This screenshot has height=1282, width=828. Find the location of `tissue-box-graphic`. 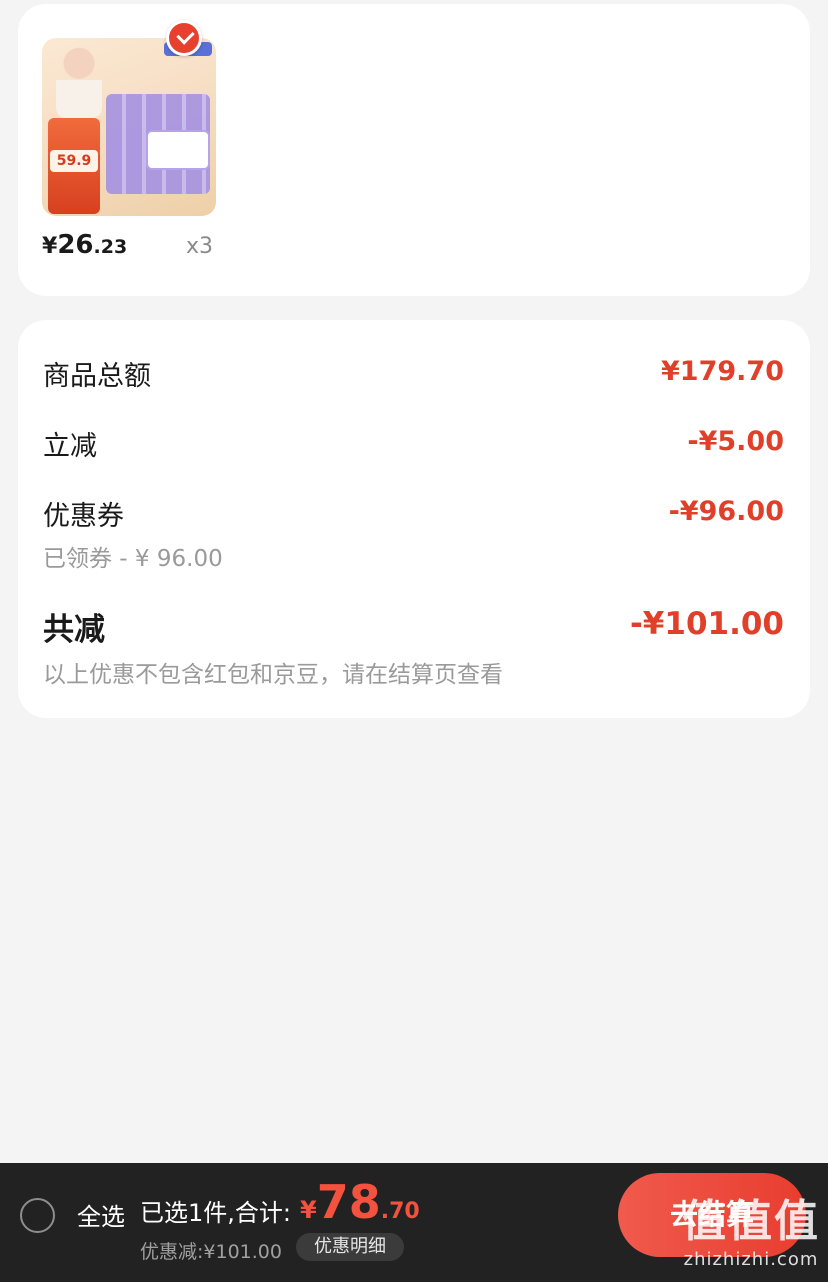

tissue-box-graphic is located at coordinates (178, 150).